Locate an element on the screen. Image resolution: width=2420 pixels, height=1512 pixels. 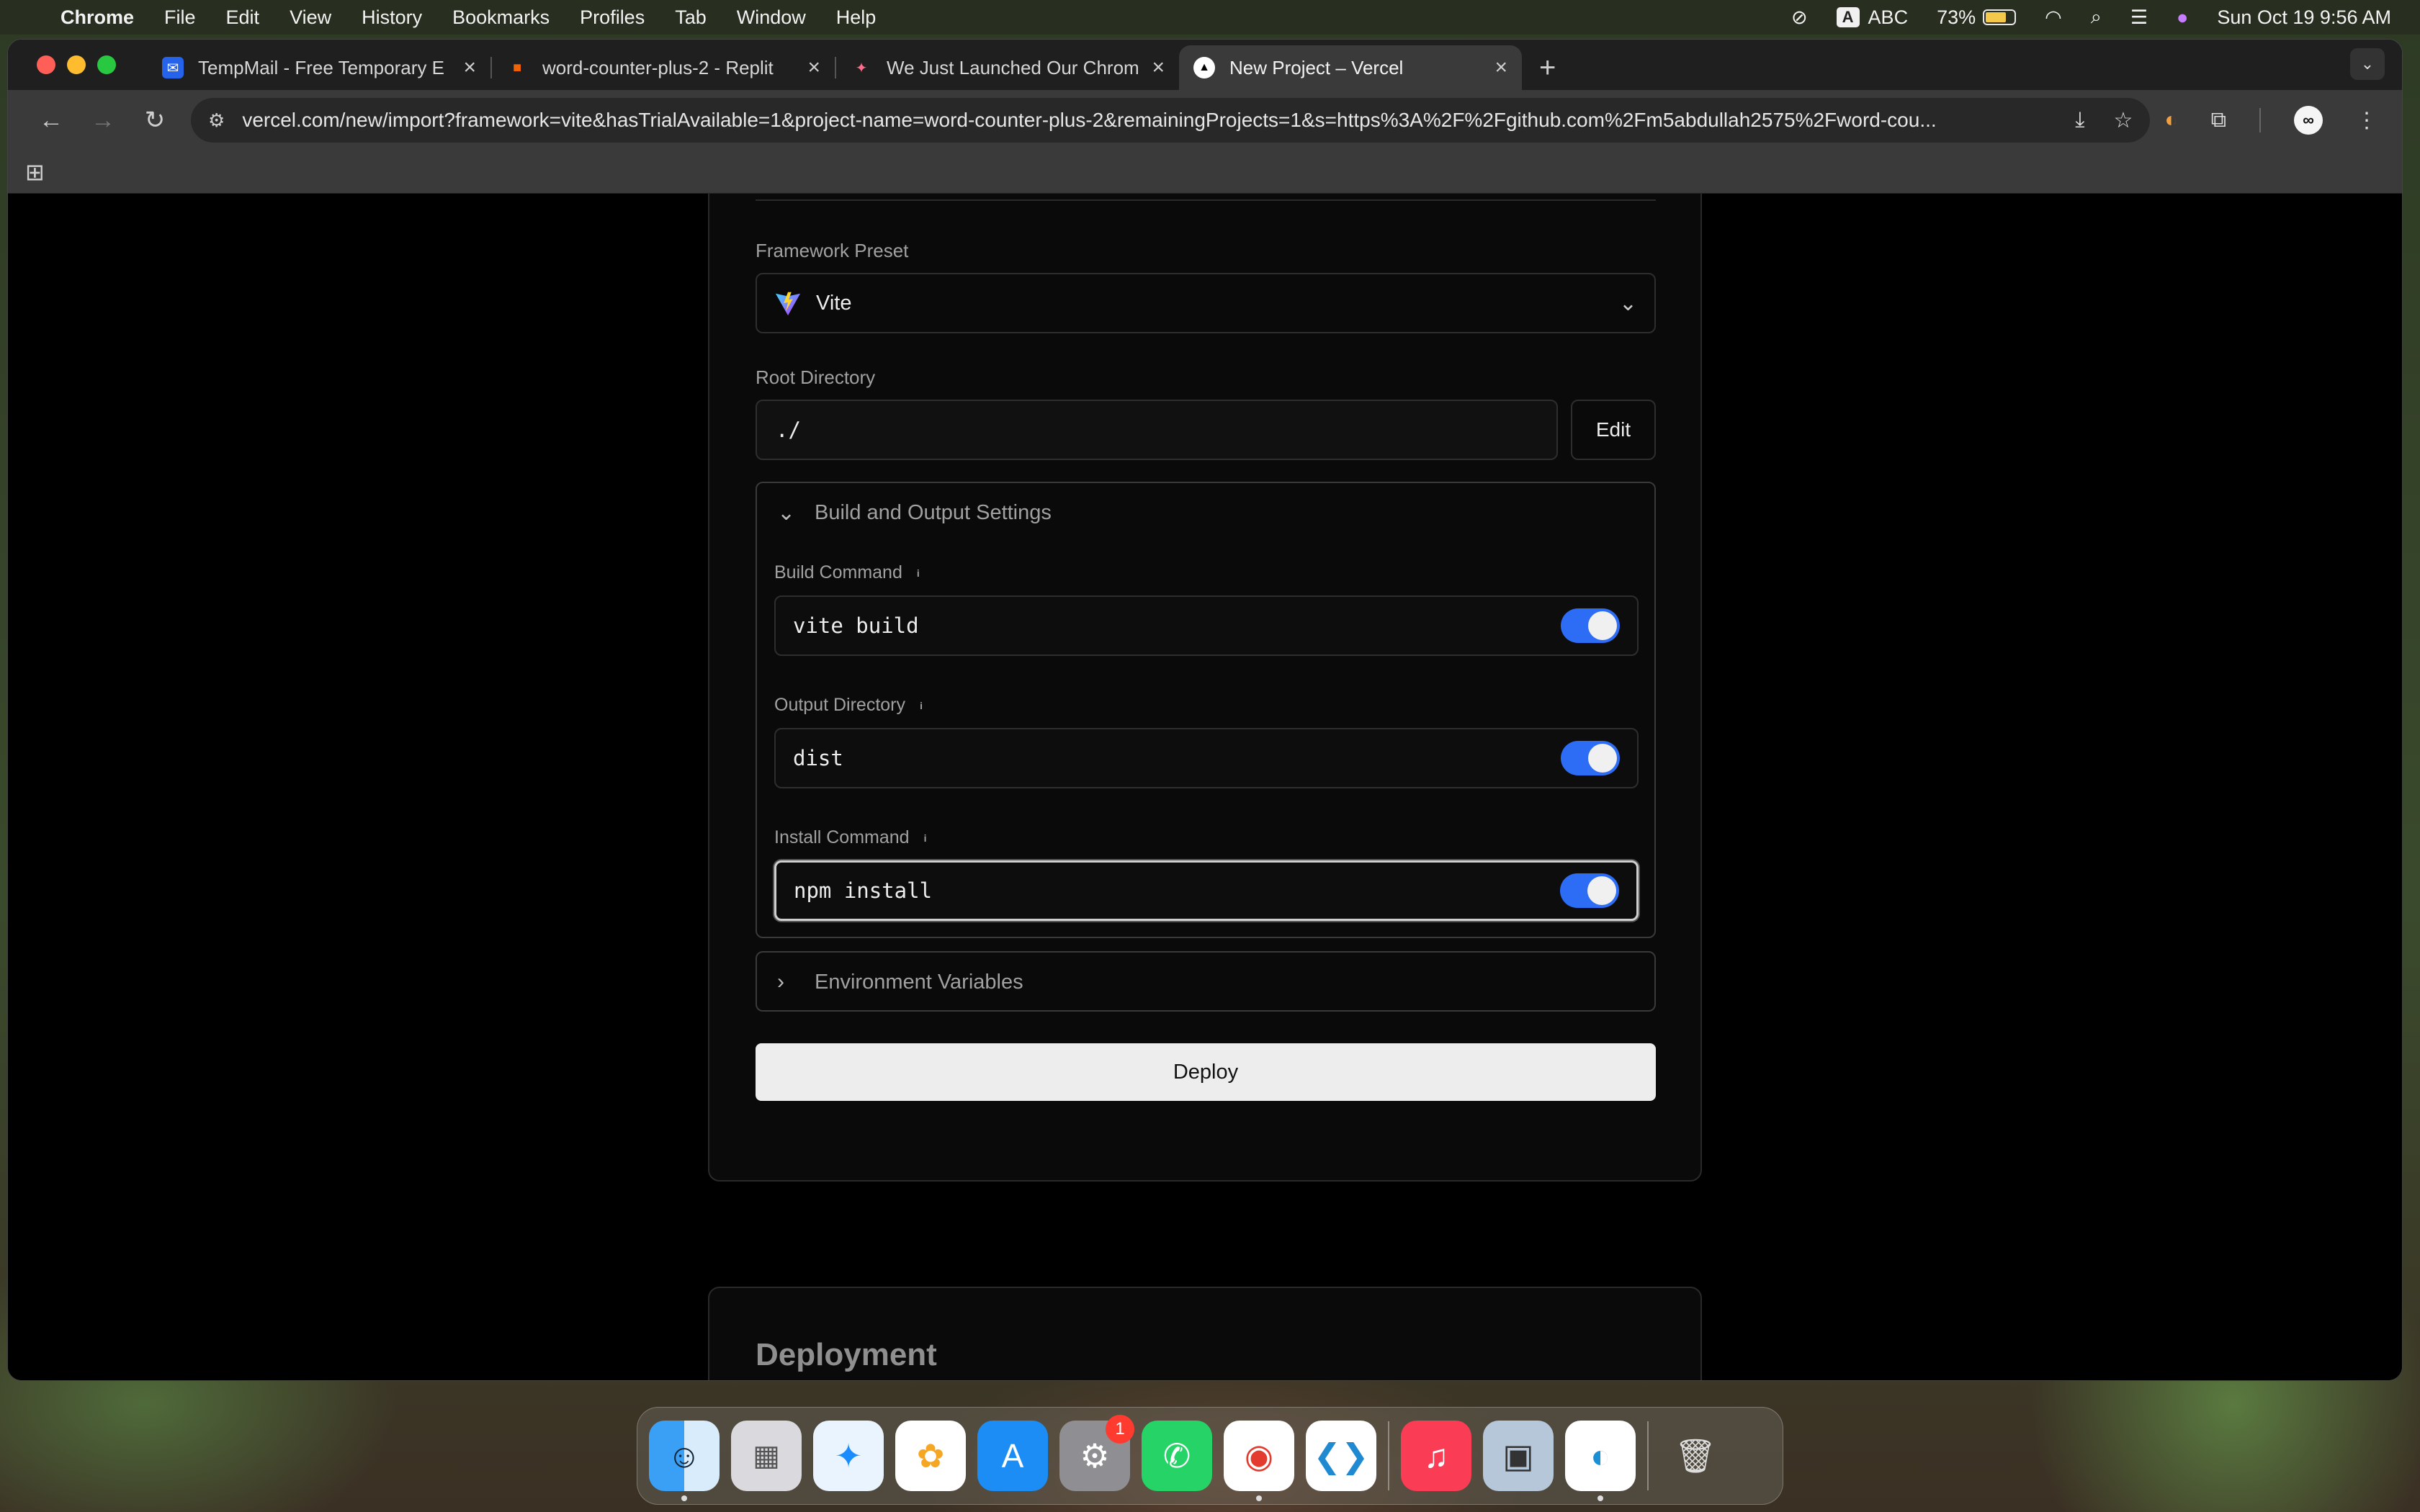
tab-search-button: ⌄ is located at coordinates (2367, 64).